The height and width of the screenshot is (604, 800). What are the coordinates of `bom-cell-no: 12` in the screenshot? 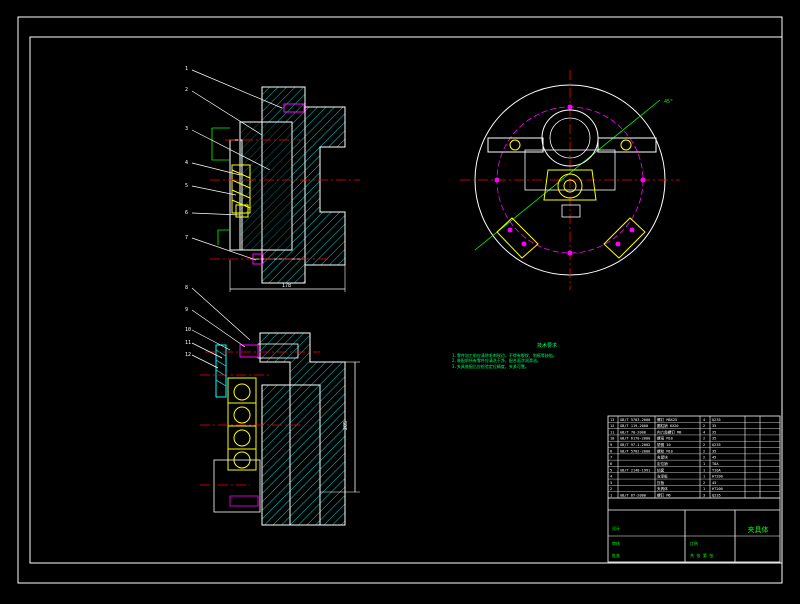 It's located at (612, 426).